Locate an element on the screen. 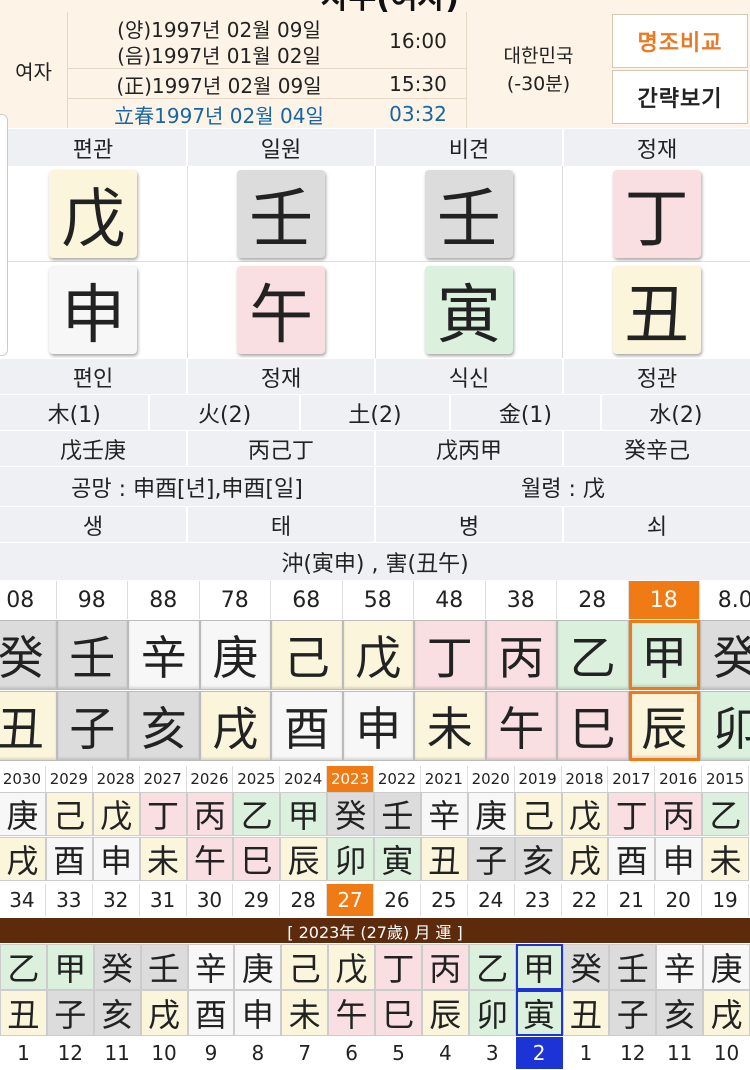  monthly-branch: 酉 is located at coordinates (211, 1013).